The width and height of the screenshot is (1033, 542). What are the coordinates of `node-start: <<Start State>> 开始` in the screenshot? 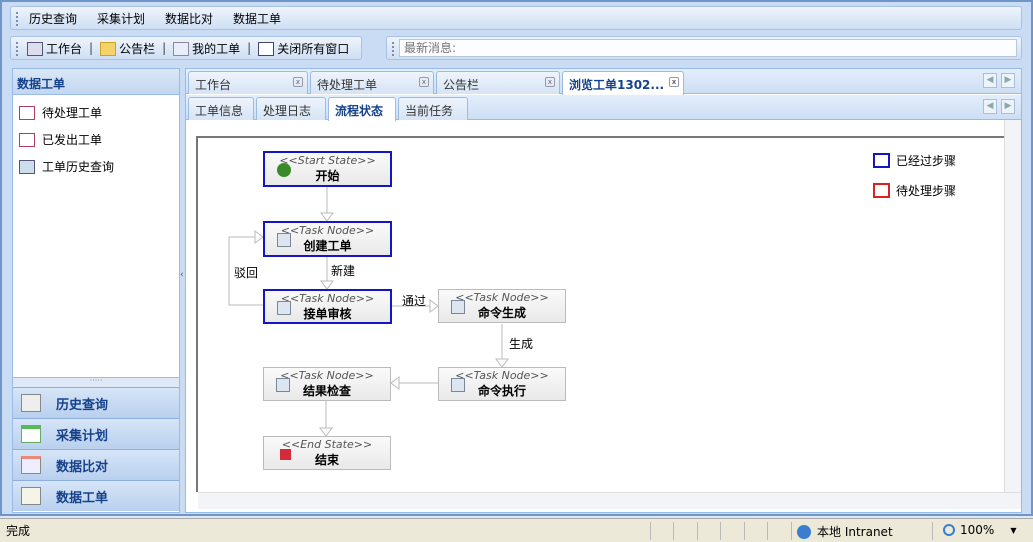 It's located at (327, 169).